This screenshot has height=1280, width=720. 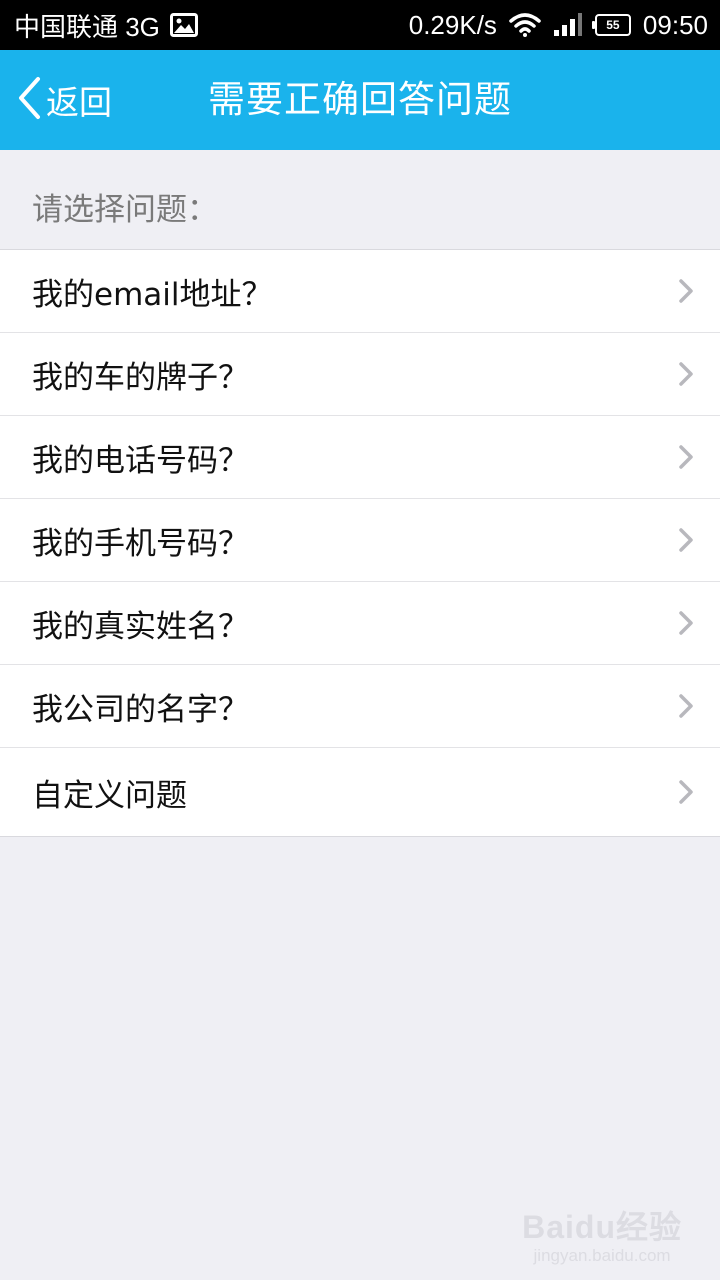 What do you see at coordinates (568, 25) in the screenshot?
I see `signal-icon` at bounding box center [568, 25].